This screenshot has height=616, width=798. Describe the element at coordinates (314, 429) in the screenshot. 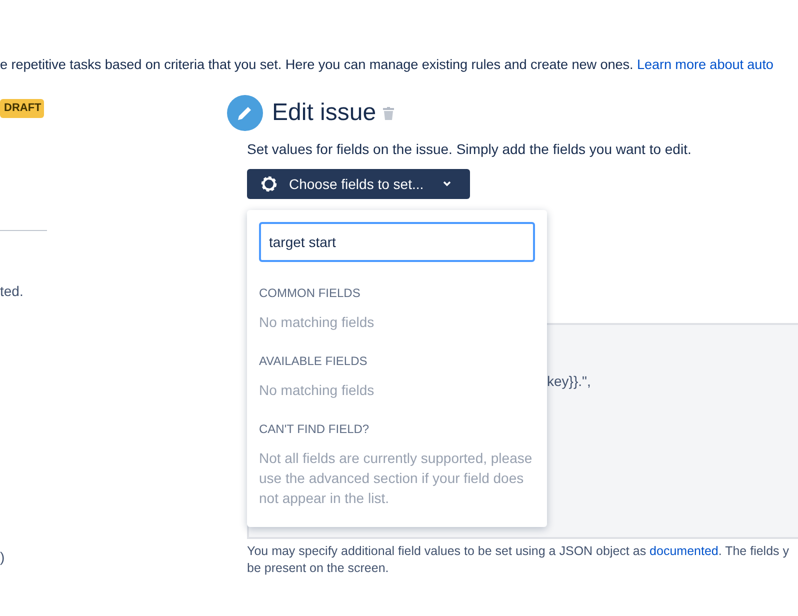

I see `section-heading: CAN'T FIND FIELD?` at that location.